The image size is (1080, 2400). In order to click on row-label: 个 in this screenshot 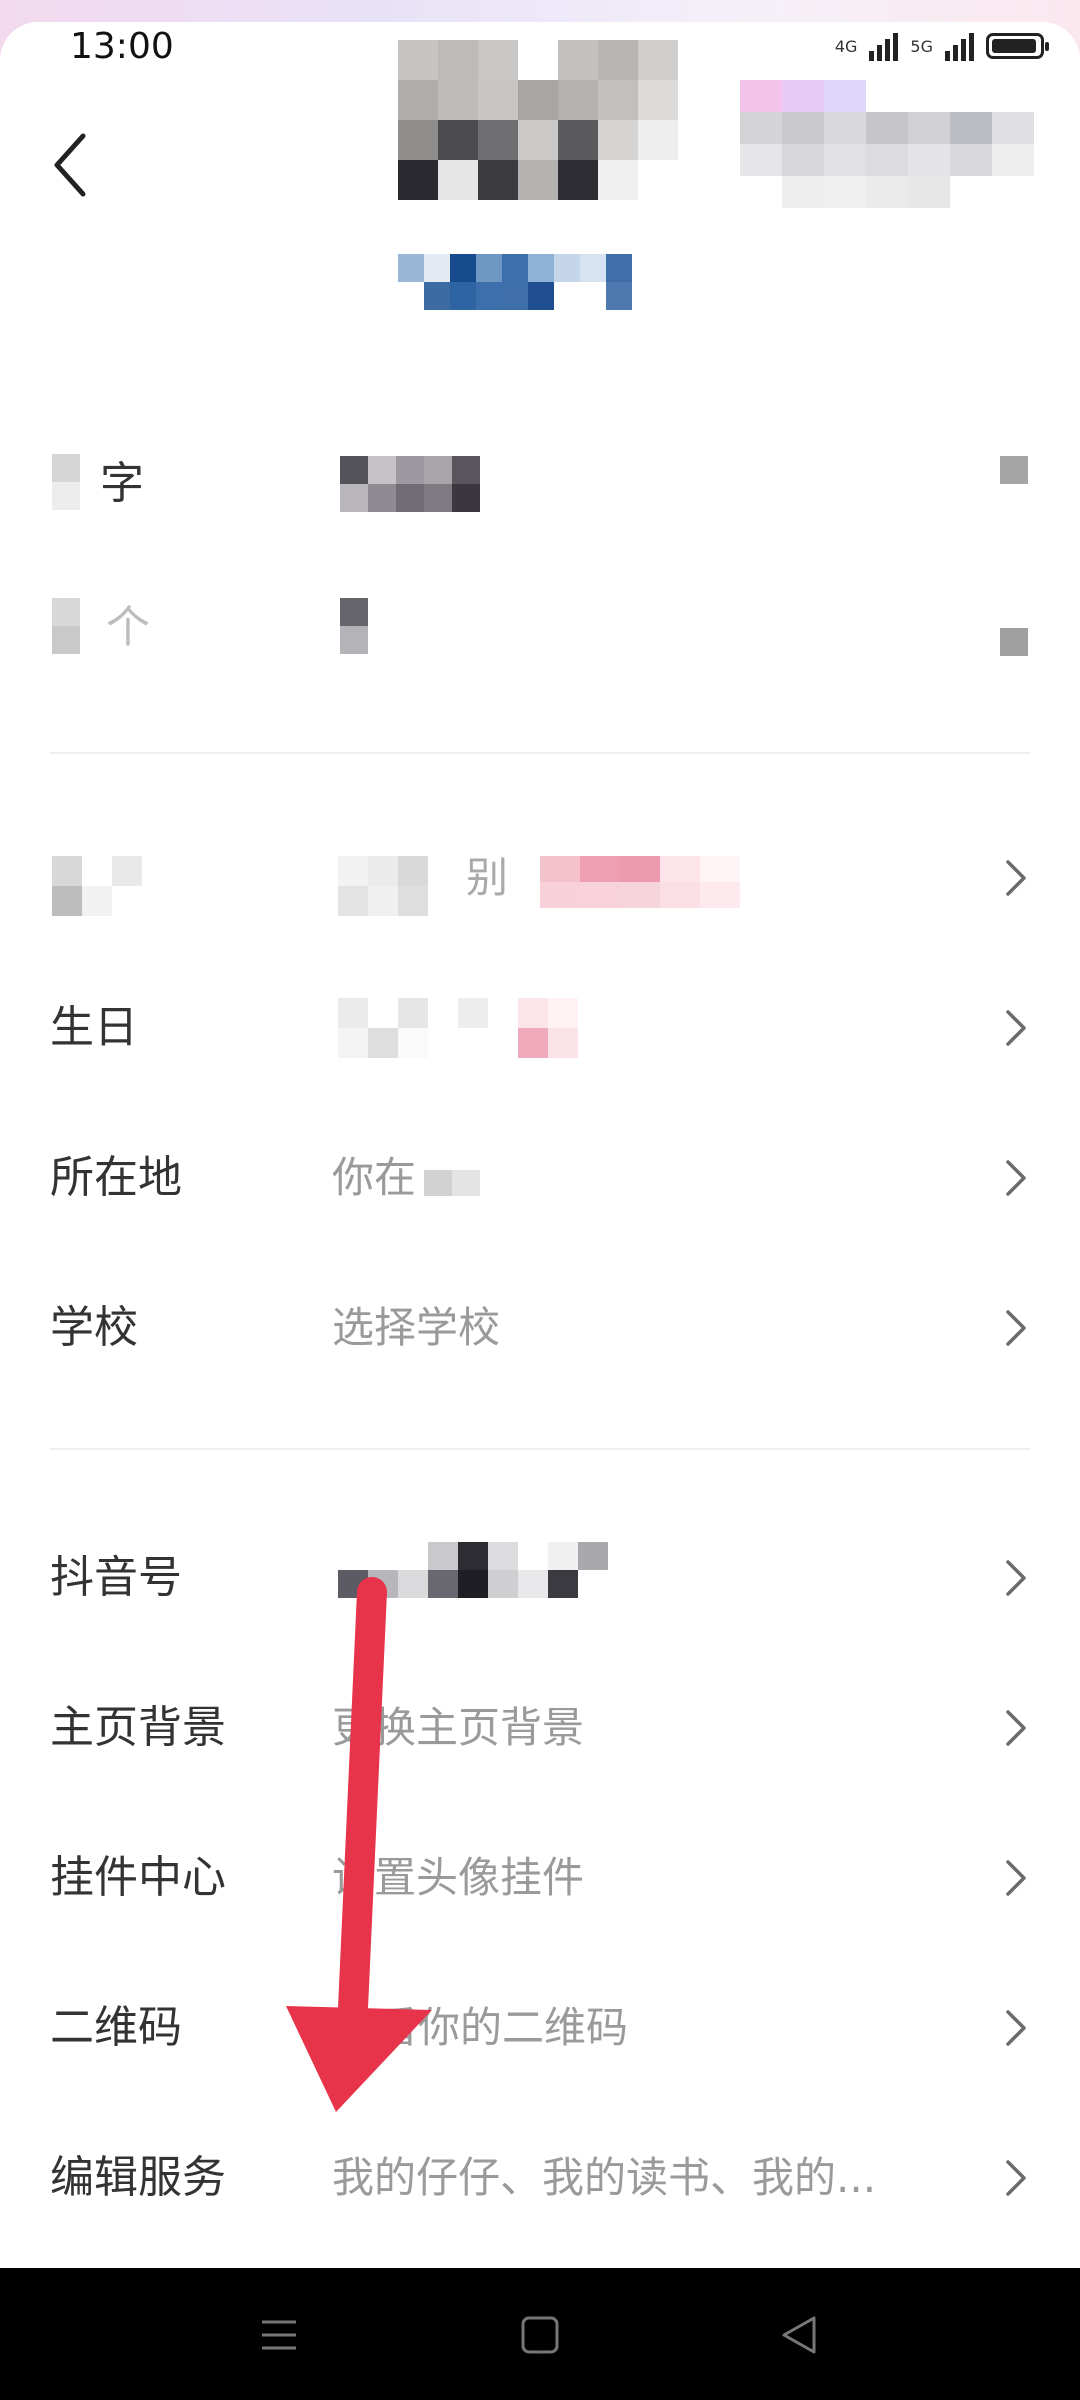, I will do `click(128, 627)`.